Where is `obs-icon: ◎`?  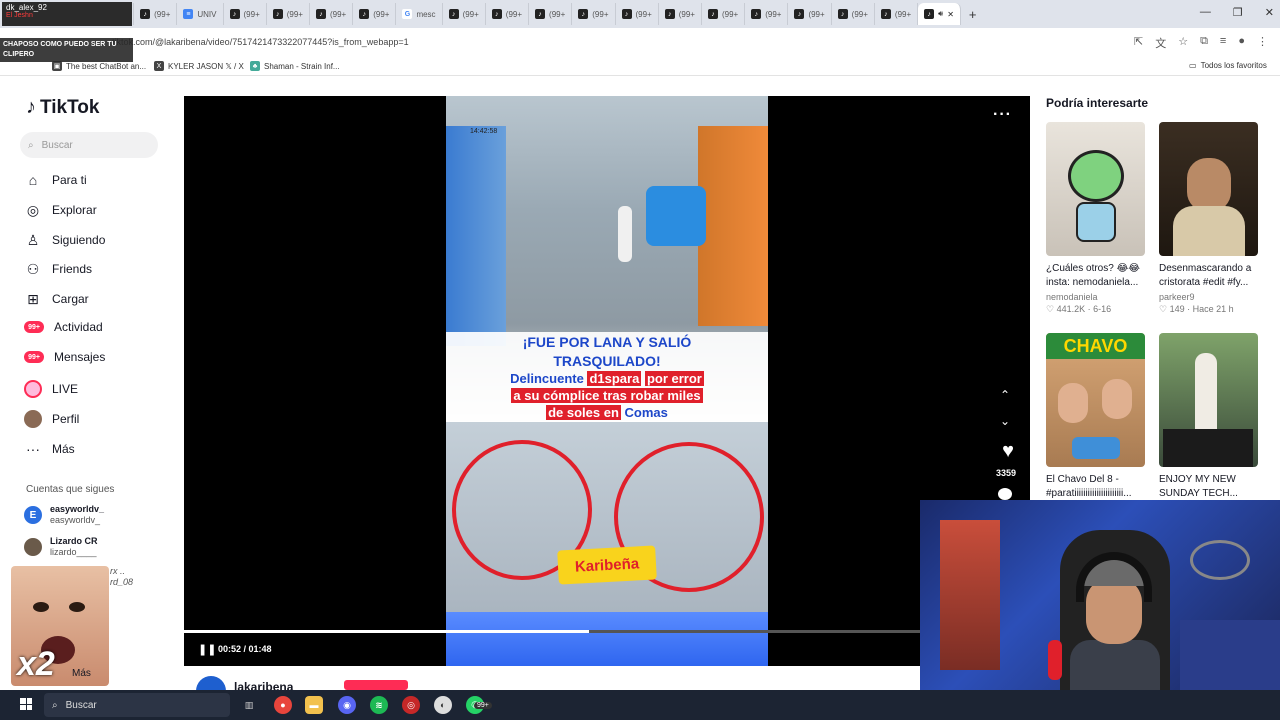 obs-icon: ◎ is located at coordinates (411, 705).